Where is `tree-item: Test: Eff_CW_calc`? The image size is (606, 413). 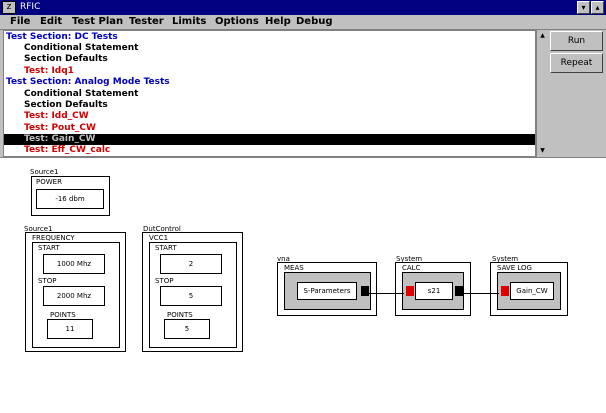 tree-item: Test: Eff_CW_calc is located at coordinates (269, 150).